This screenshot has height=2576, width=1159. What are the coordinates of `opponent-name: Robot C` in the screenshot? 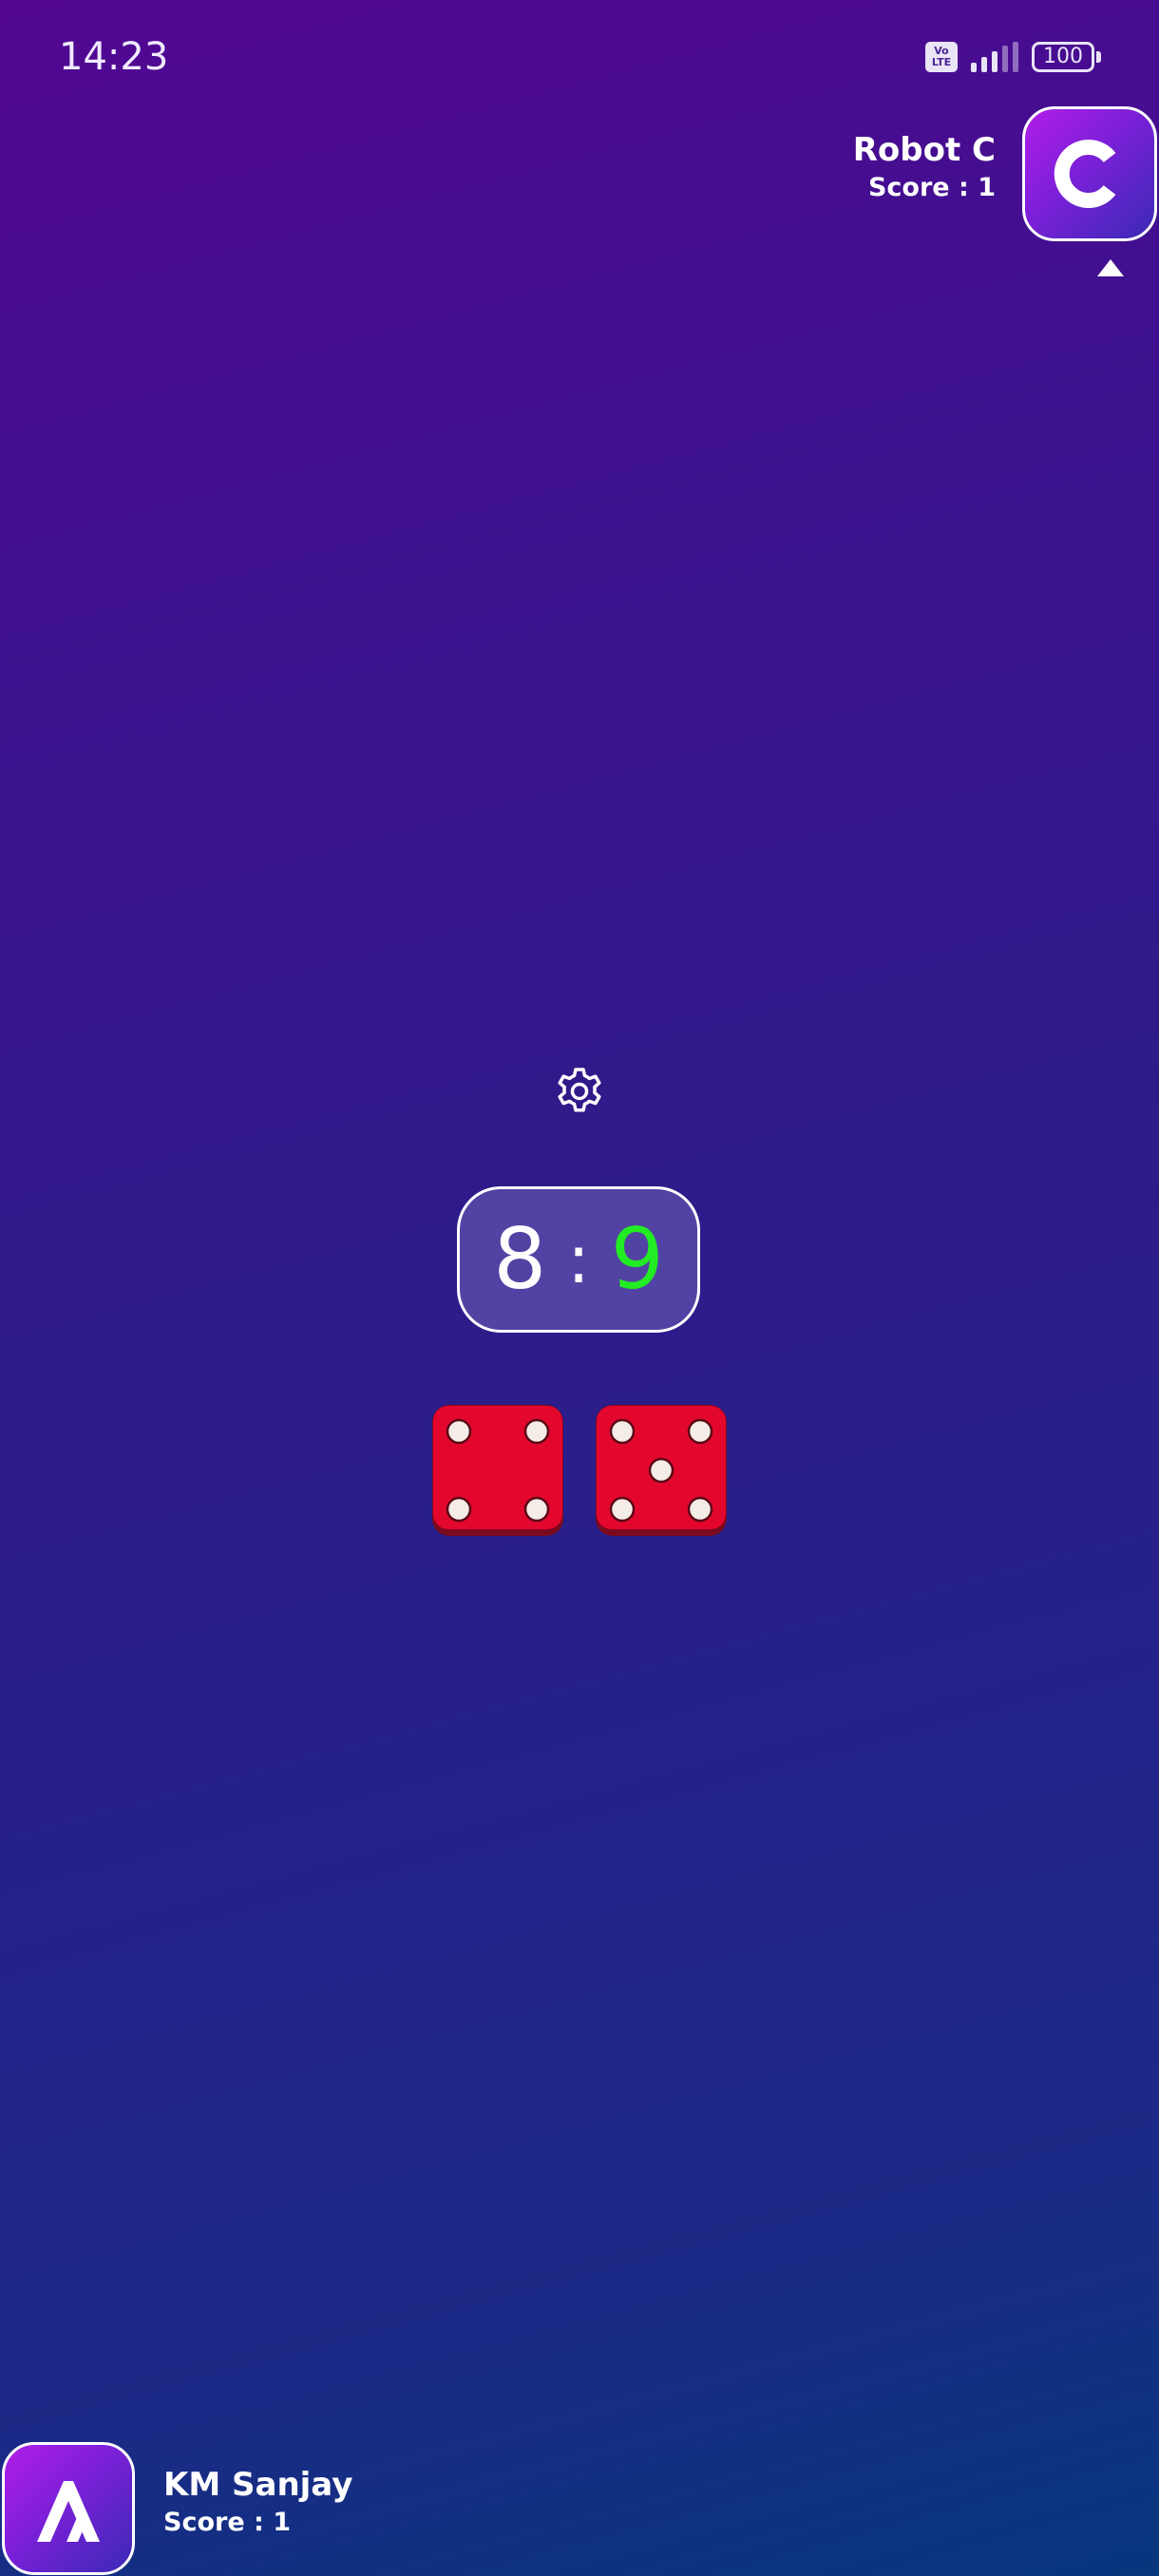 It's located at (924, 150).